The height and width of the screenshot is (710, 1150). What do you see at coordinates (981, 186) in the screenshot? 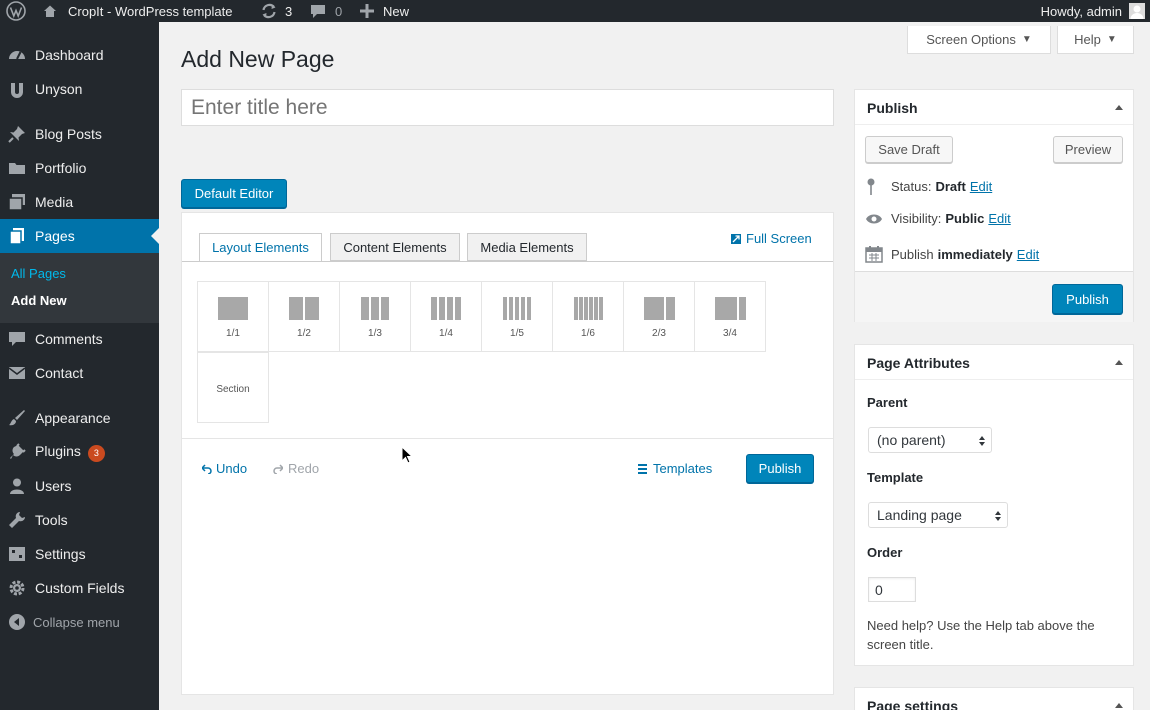
I see `edit-status-link: Edit` at bounding box center [981, 186].